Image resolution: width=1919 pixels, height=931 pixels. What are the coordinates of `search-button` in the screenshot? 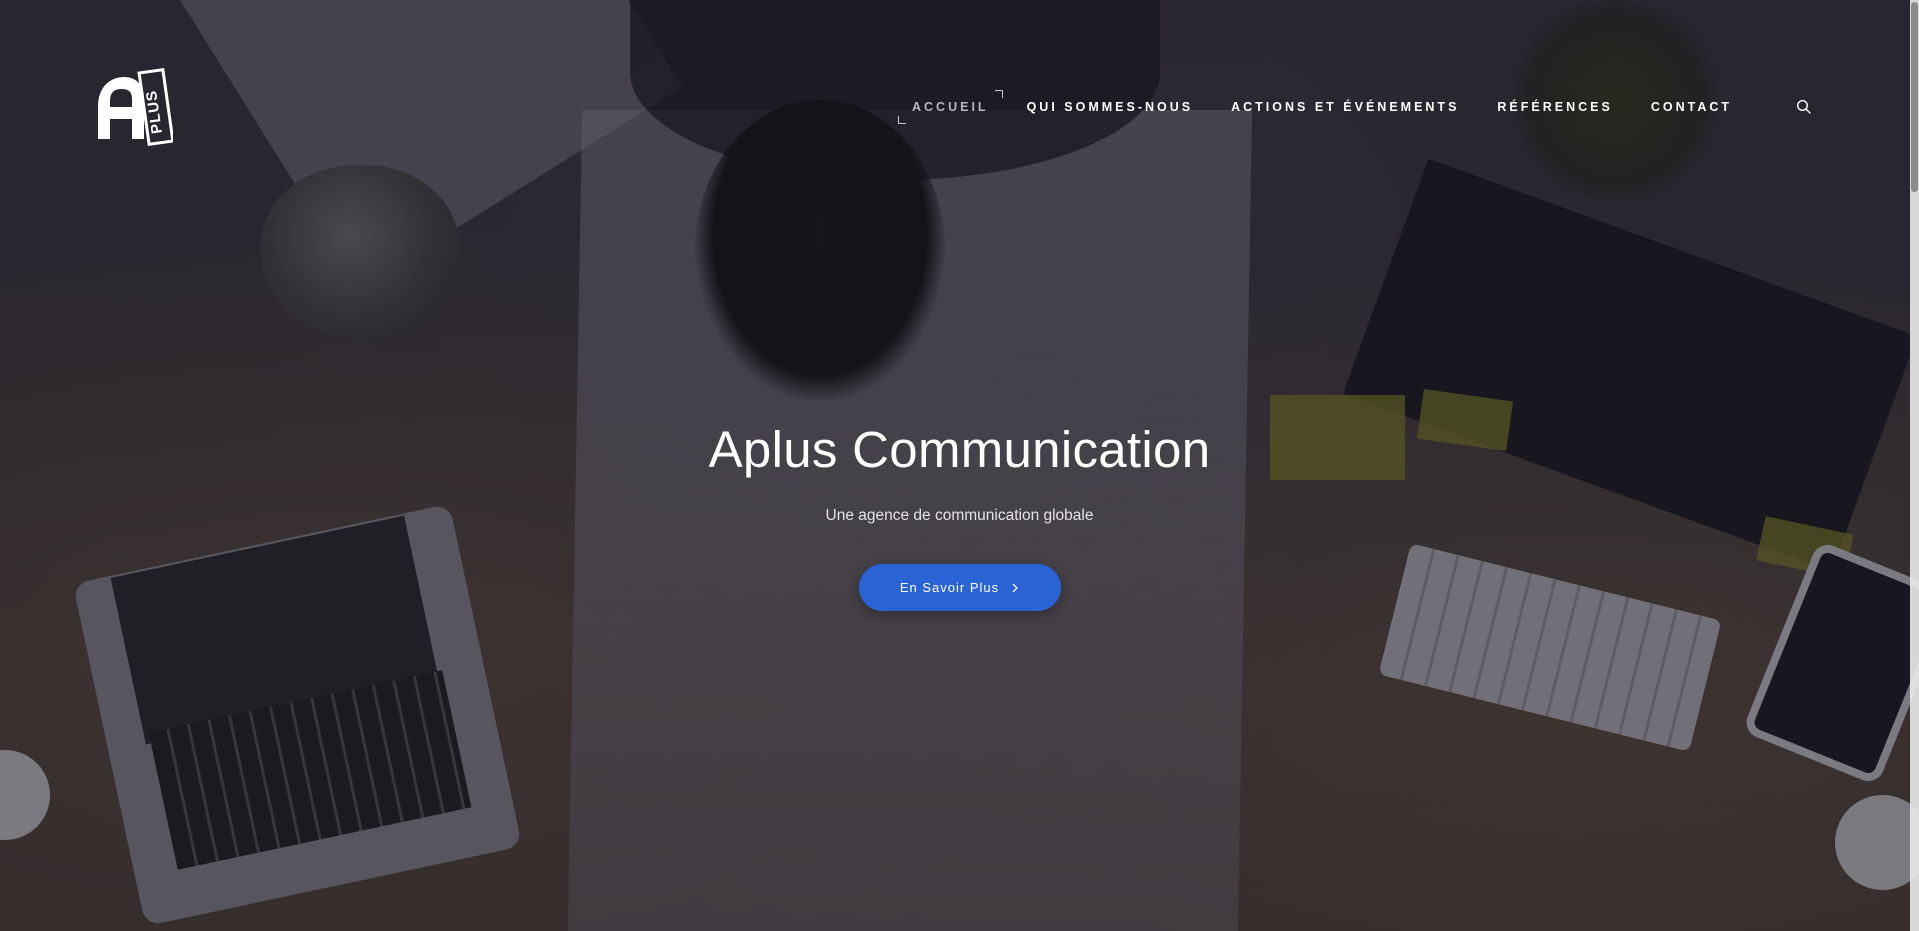 It's located at (1804, 107).